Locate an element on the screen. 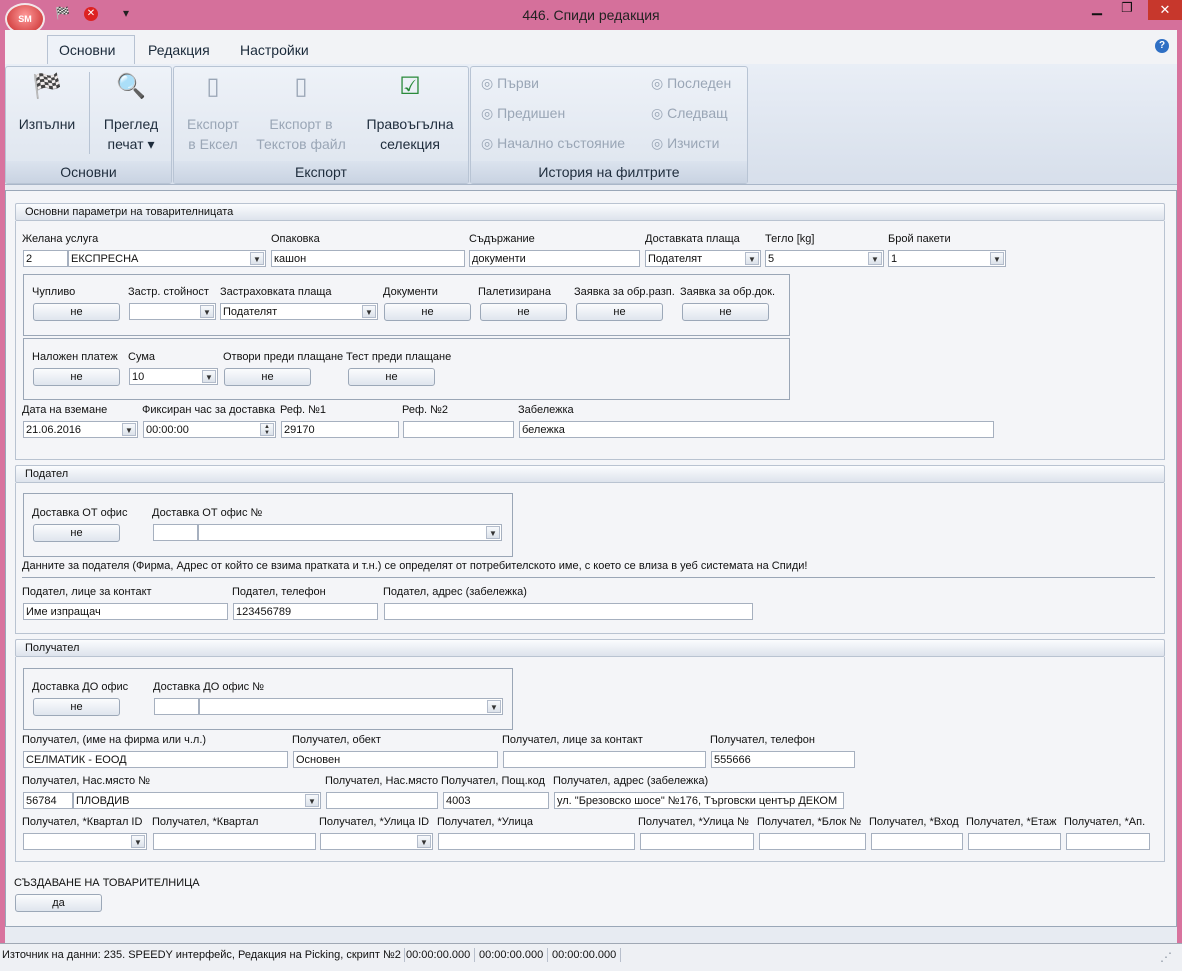 The image size is (1182, 971). payer-label: Доставката плаща is located at coordinates (692, 239).